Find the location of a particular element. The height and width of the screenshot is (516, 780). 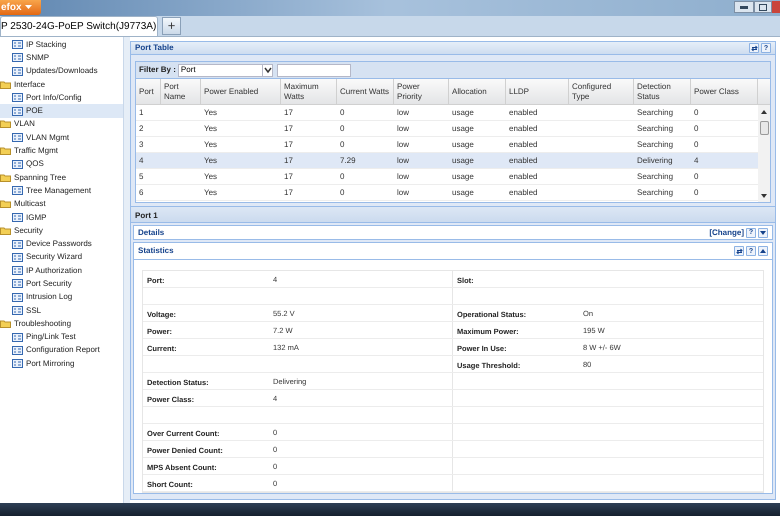

tree-item: Intrusion Log is located at coordinates (61, 297).